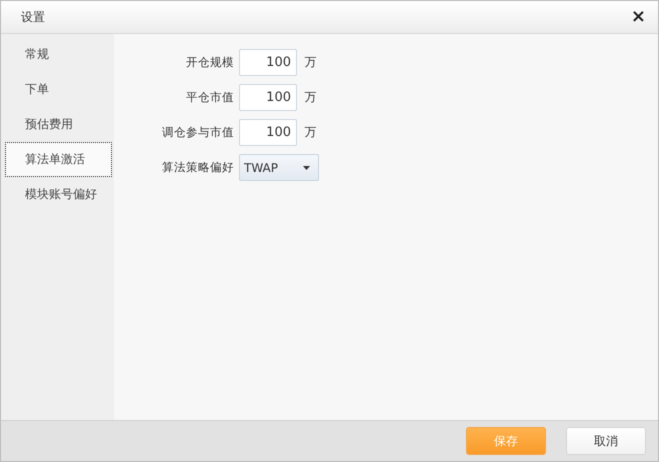 Image resolution: width=659 pixels, height=462 pixels. I want to click on cancel-button: 取消, so click(606, 441).